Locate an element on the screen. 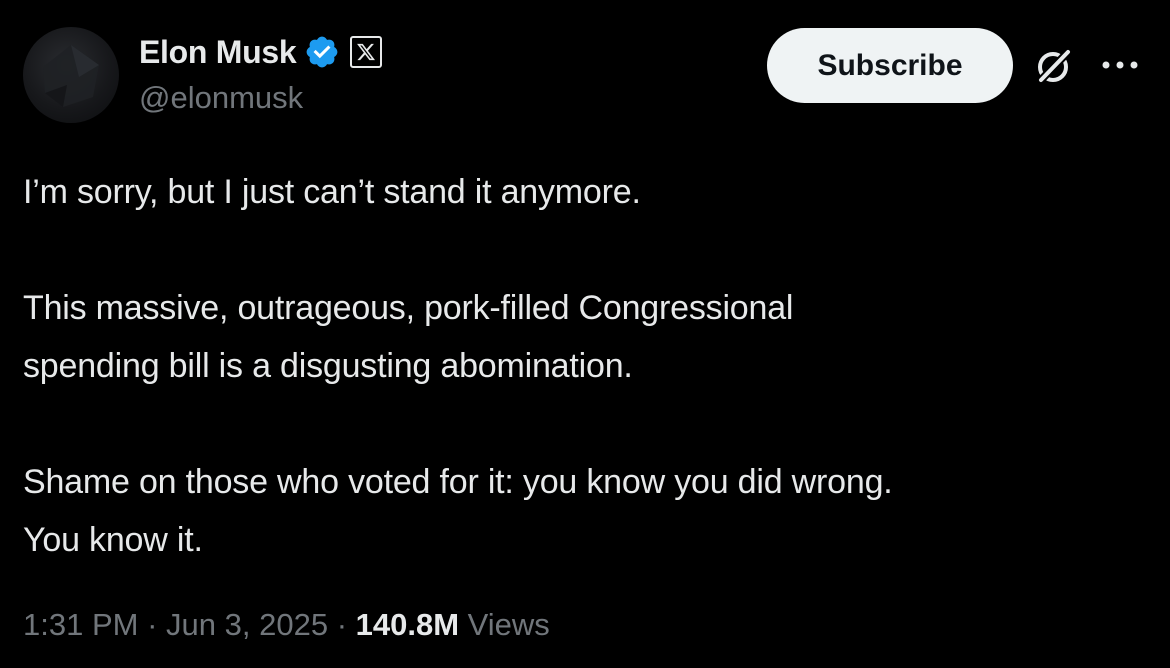 This screenshot has height=668, width=1170. tweet-time: 1:31 PM is located at coordinates (80, 624).